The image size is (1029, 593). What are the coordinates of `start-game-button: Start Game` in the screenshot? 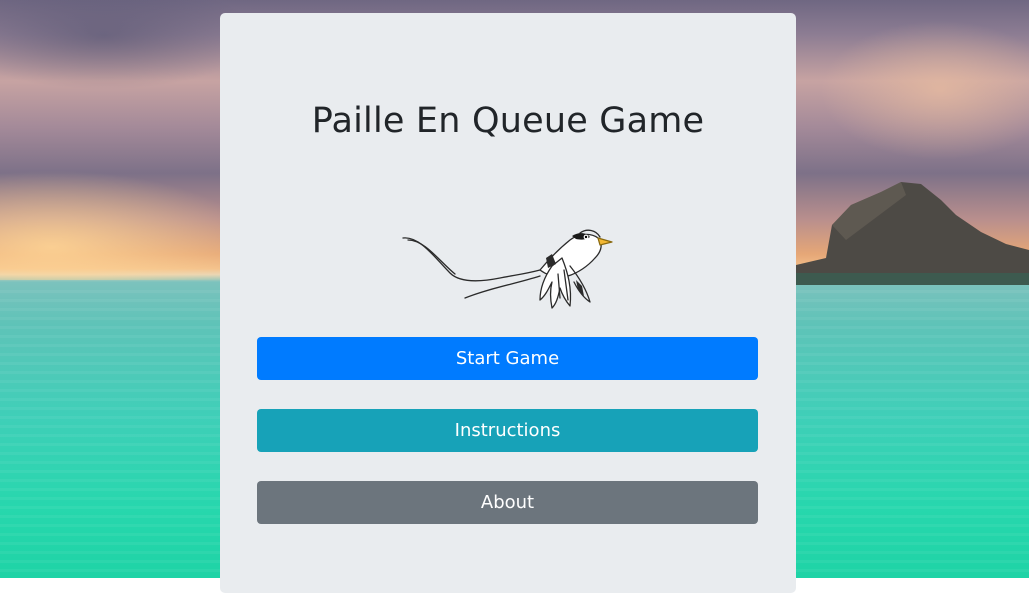 It's located at (507, 358).